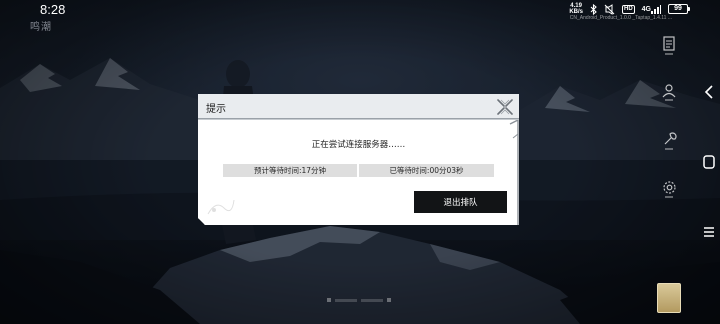 This screenshot has height=324, width=720. What do you see at coordinates (358, 106) in the screenshot?
I see `dialog-header: 提示` at bounding box center [358, 106].